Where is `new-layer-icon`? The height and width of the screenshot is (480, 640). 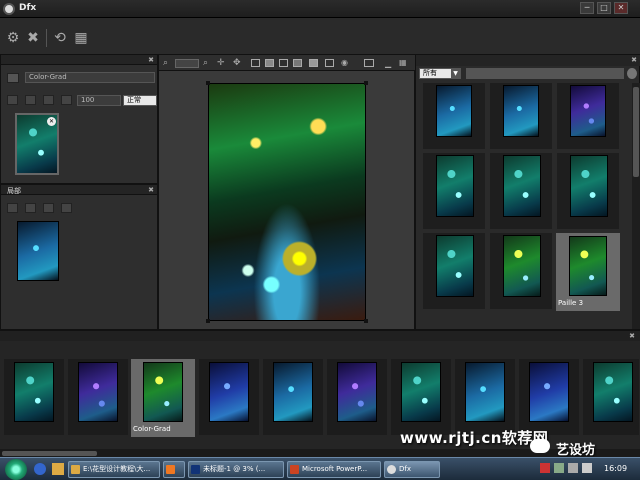 new-layer-icon is located at coordinates (12, 100).